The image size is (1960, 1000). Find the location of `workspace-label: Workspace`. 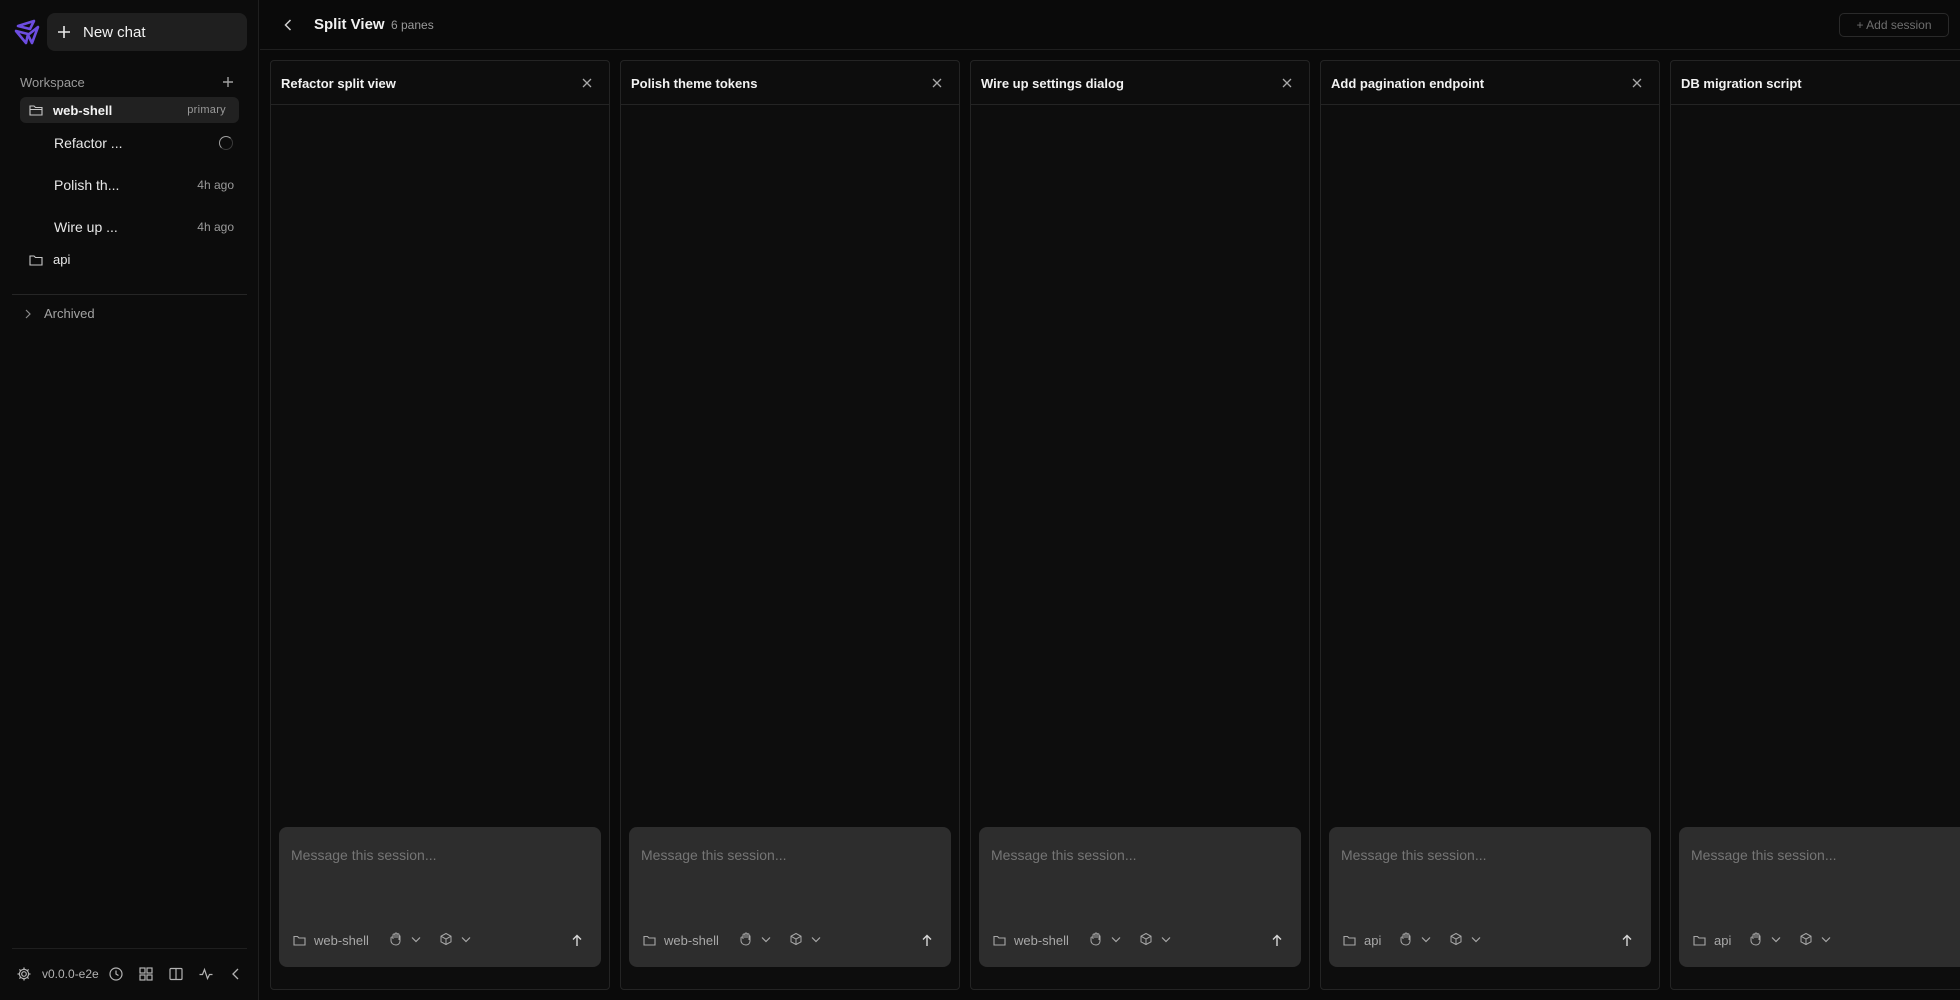

workspace-label: Workspace is located at coordinates (52, 82).